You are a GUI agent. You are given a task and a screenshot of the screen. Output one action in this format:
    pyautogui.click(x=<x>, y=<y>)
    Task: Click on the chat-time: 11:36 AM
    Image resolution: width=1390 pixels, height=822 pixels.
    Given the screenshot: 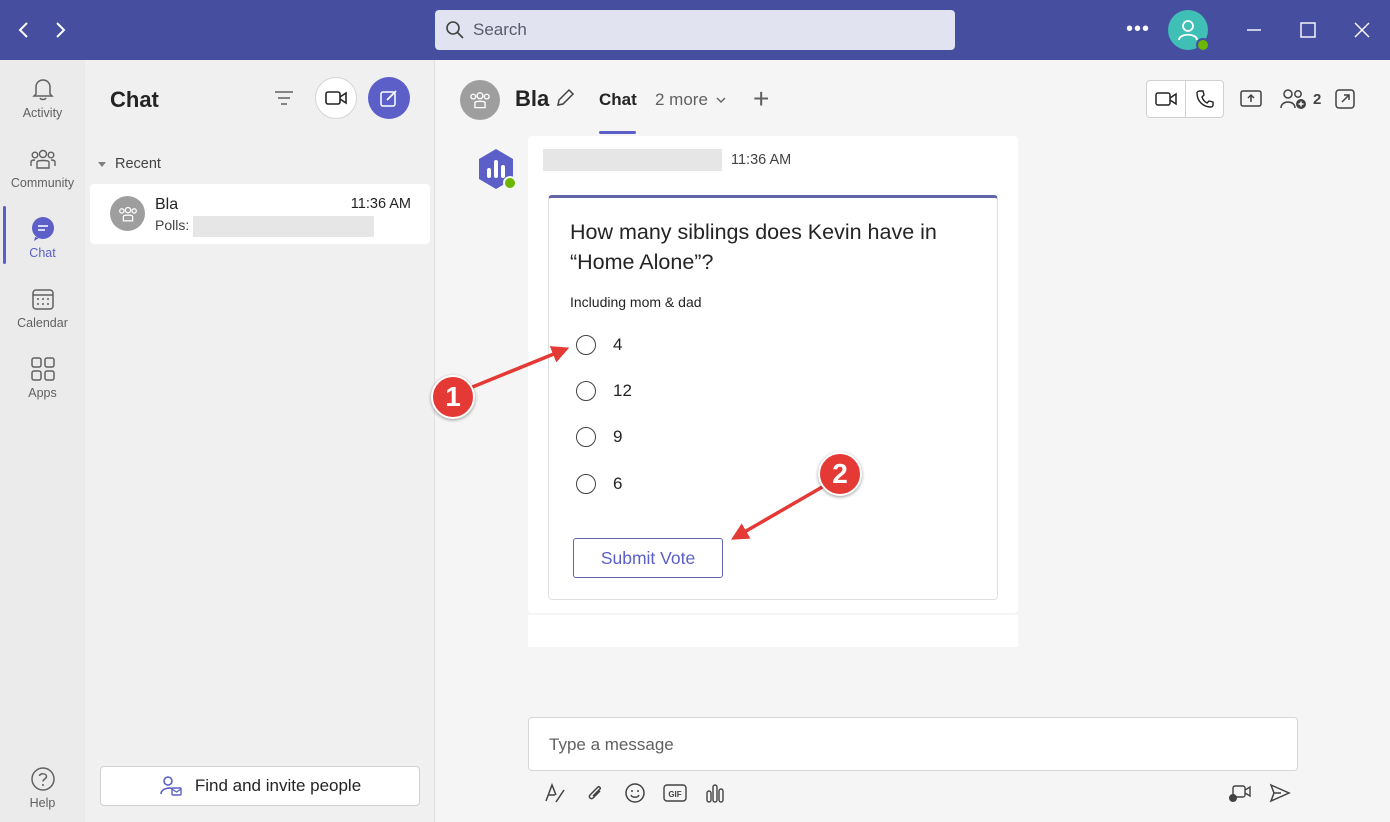 What is the action you would take?
    pyautogui.click(x=380, y=204)
    